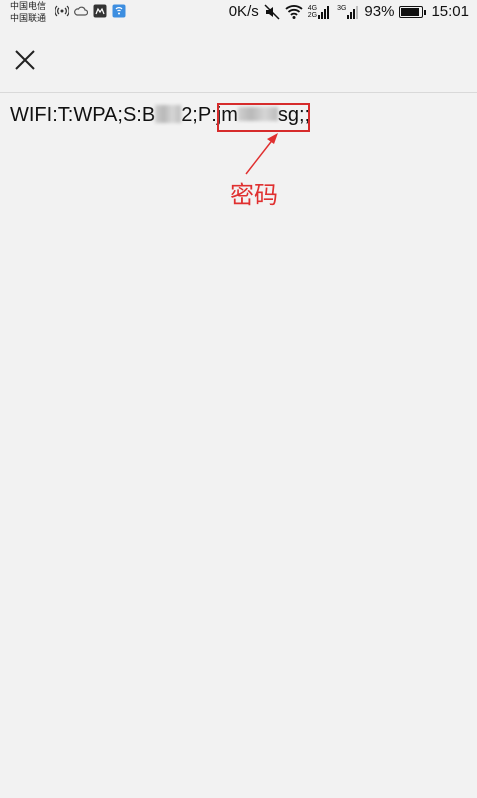 This screenshot has width=477, height=798. I want to click on status-bar: 中国电信 中国联通 0K/s 4G 2G 3G 93% 15:01, so click(238, 13).